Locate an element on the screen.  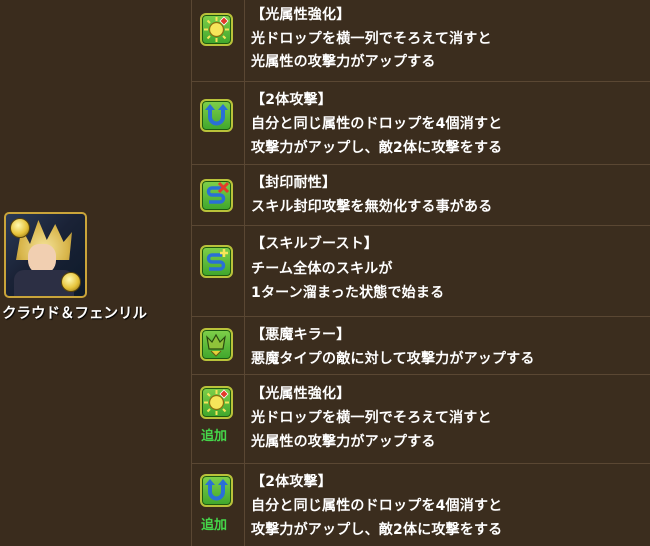
awakening-title: 【封印耐性】 is located at coordinates (294, 183).